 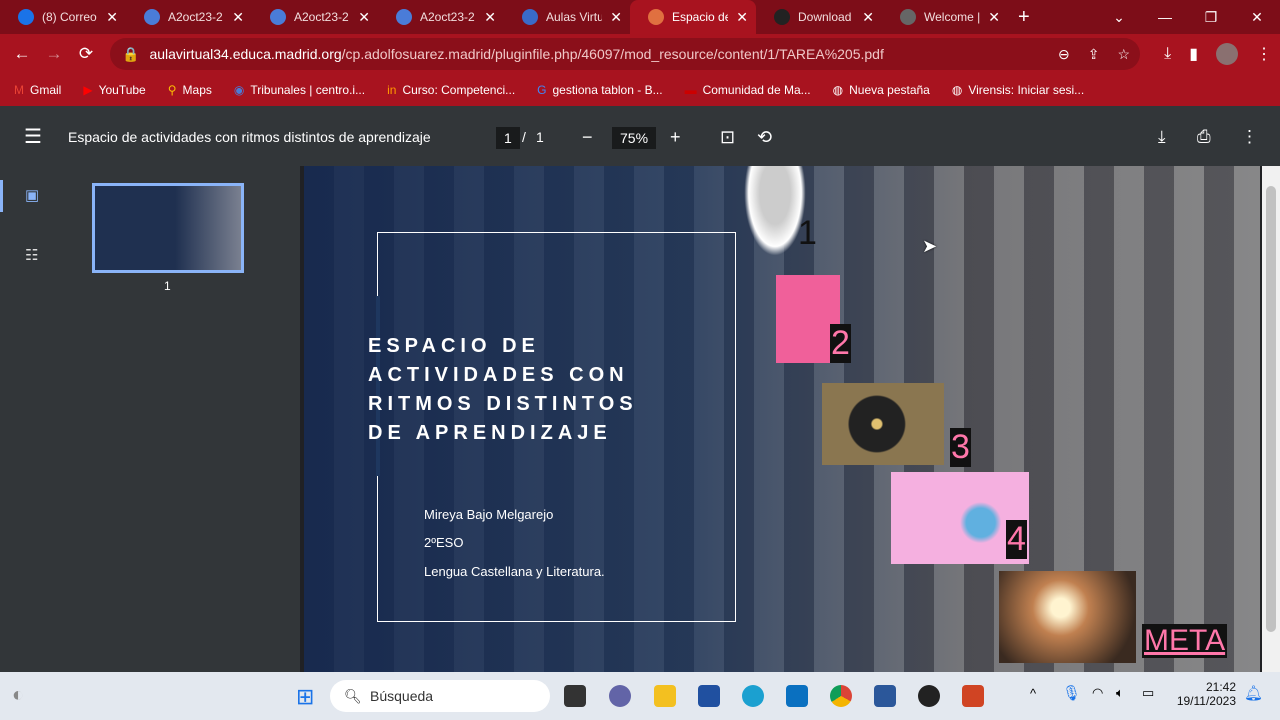 What do you see at coordinates (727, 137) in the screenshot?
I see `fit-page-icon: ⊡` at bounding box center [727, 137].